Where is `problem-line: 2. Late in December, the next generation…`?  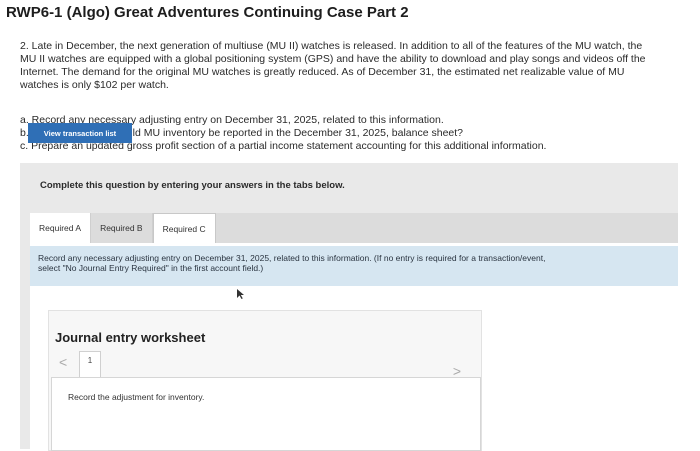
problem-line: 2. Late in December, the next generation… is located at coordinates (331, 46).